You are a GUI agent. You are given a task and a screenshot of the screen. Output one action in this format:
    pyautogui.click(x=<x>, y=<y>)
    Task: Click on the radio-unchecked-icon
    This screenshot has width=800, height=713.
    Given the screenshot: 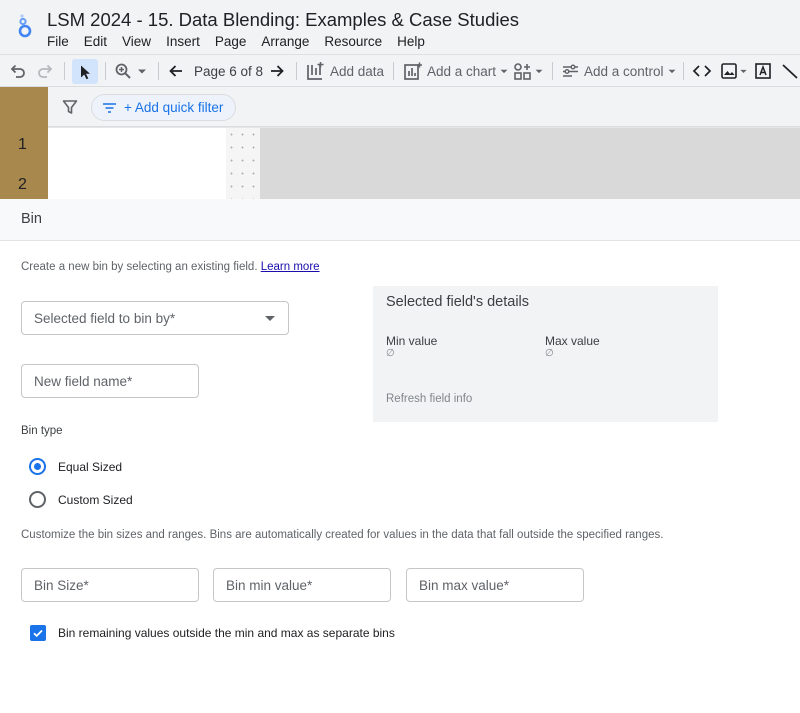 What is the action you would take?
    pyautogui.click(x=37, y=499)
    